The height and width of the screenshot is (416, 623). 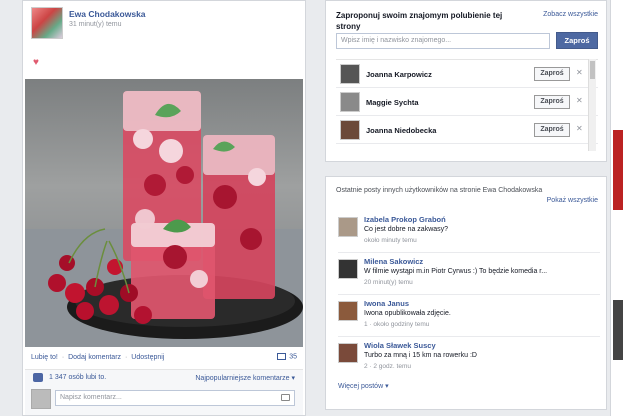 I want to click on heart-icon: ♥, so click(x=36, y=62).